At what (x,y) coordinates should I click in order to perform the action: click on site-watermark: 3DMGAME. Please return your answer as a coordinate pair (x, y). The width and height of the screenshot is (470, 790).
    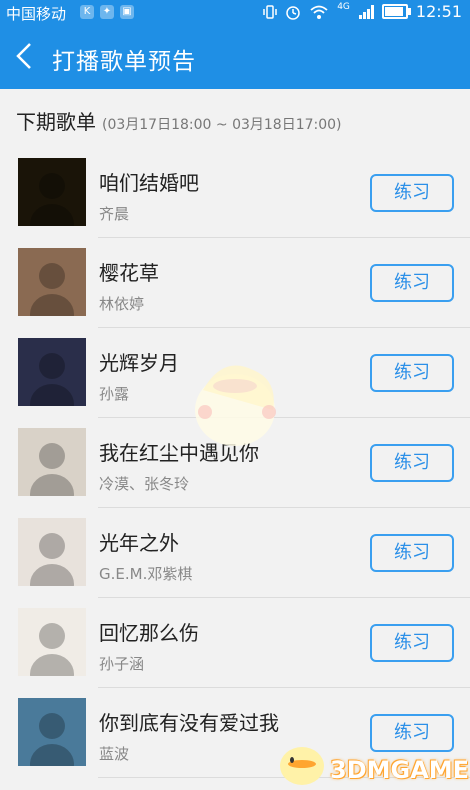
    Looking at the image, I should click on (371, 763).